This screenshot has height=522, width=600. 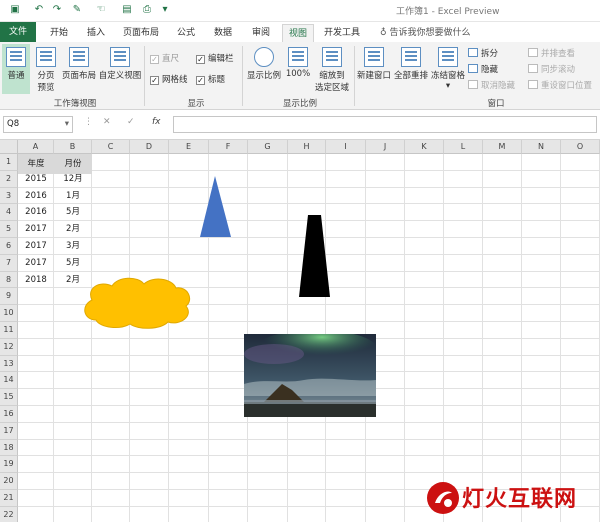 I want to click on shapes-layer, so click(x=207, y=252).